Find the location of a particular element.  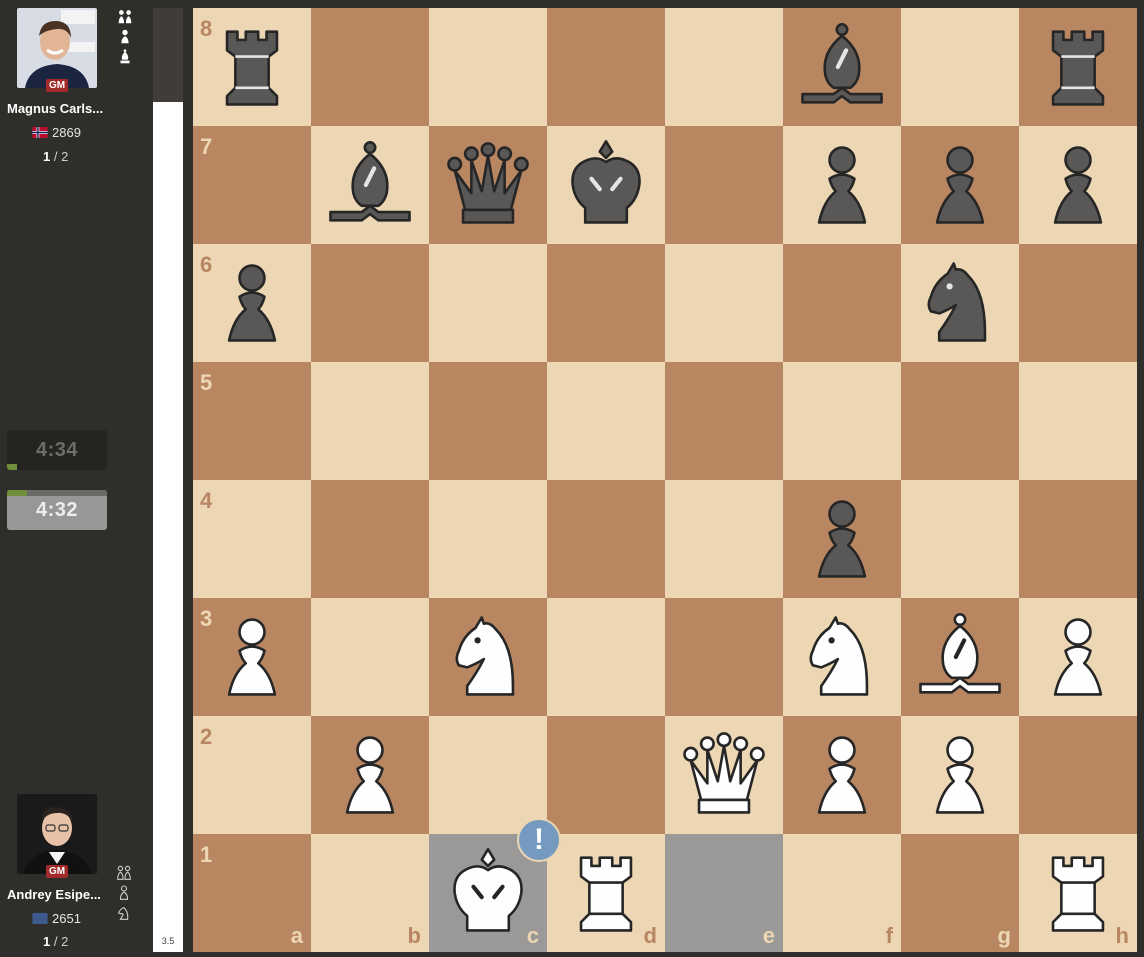

square-a4: 4 is located at coordinates (252, 539).